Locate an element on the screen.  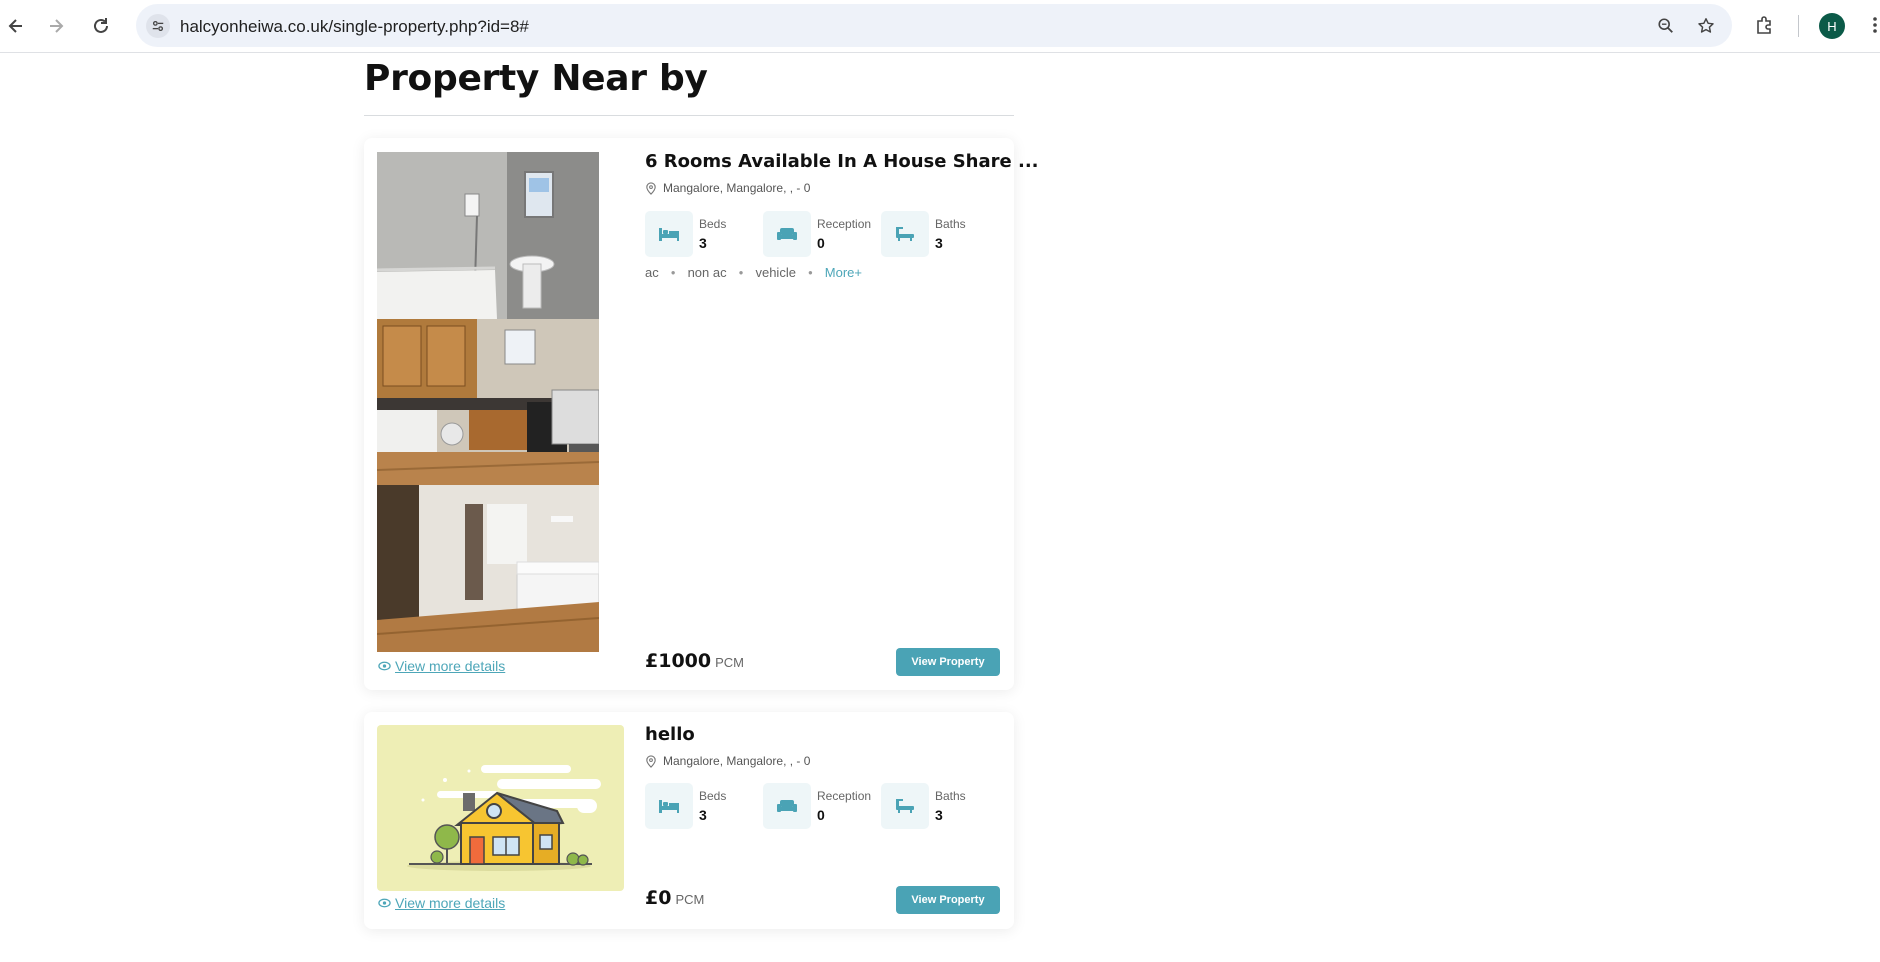
property-photo-gallery is located at coordinates (488, 402).